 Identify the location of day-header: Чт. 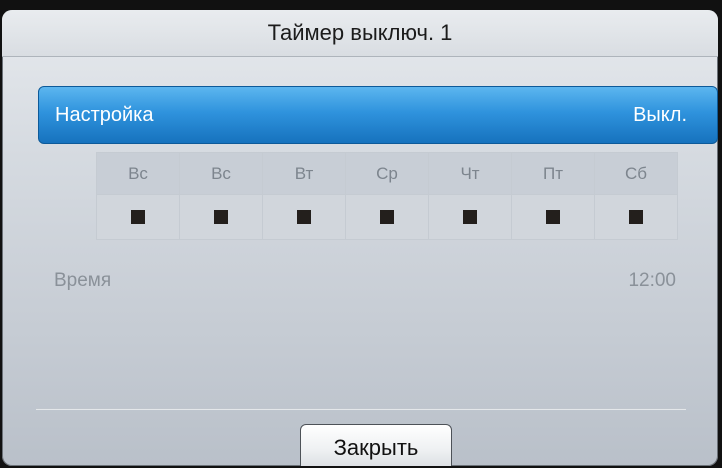
(470, 173).